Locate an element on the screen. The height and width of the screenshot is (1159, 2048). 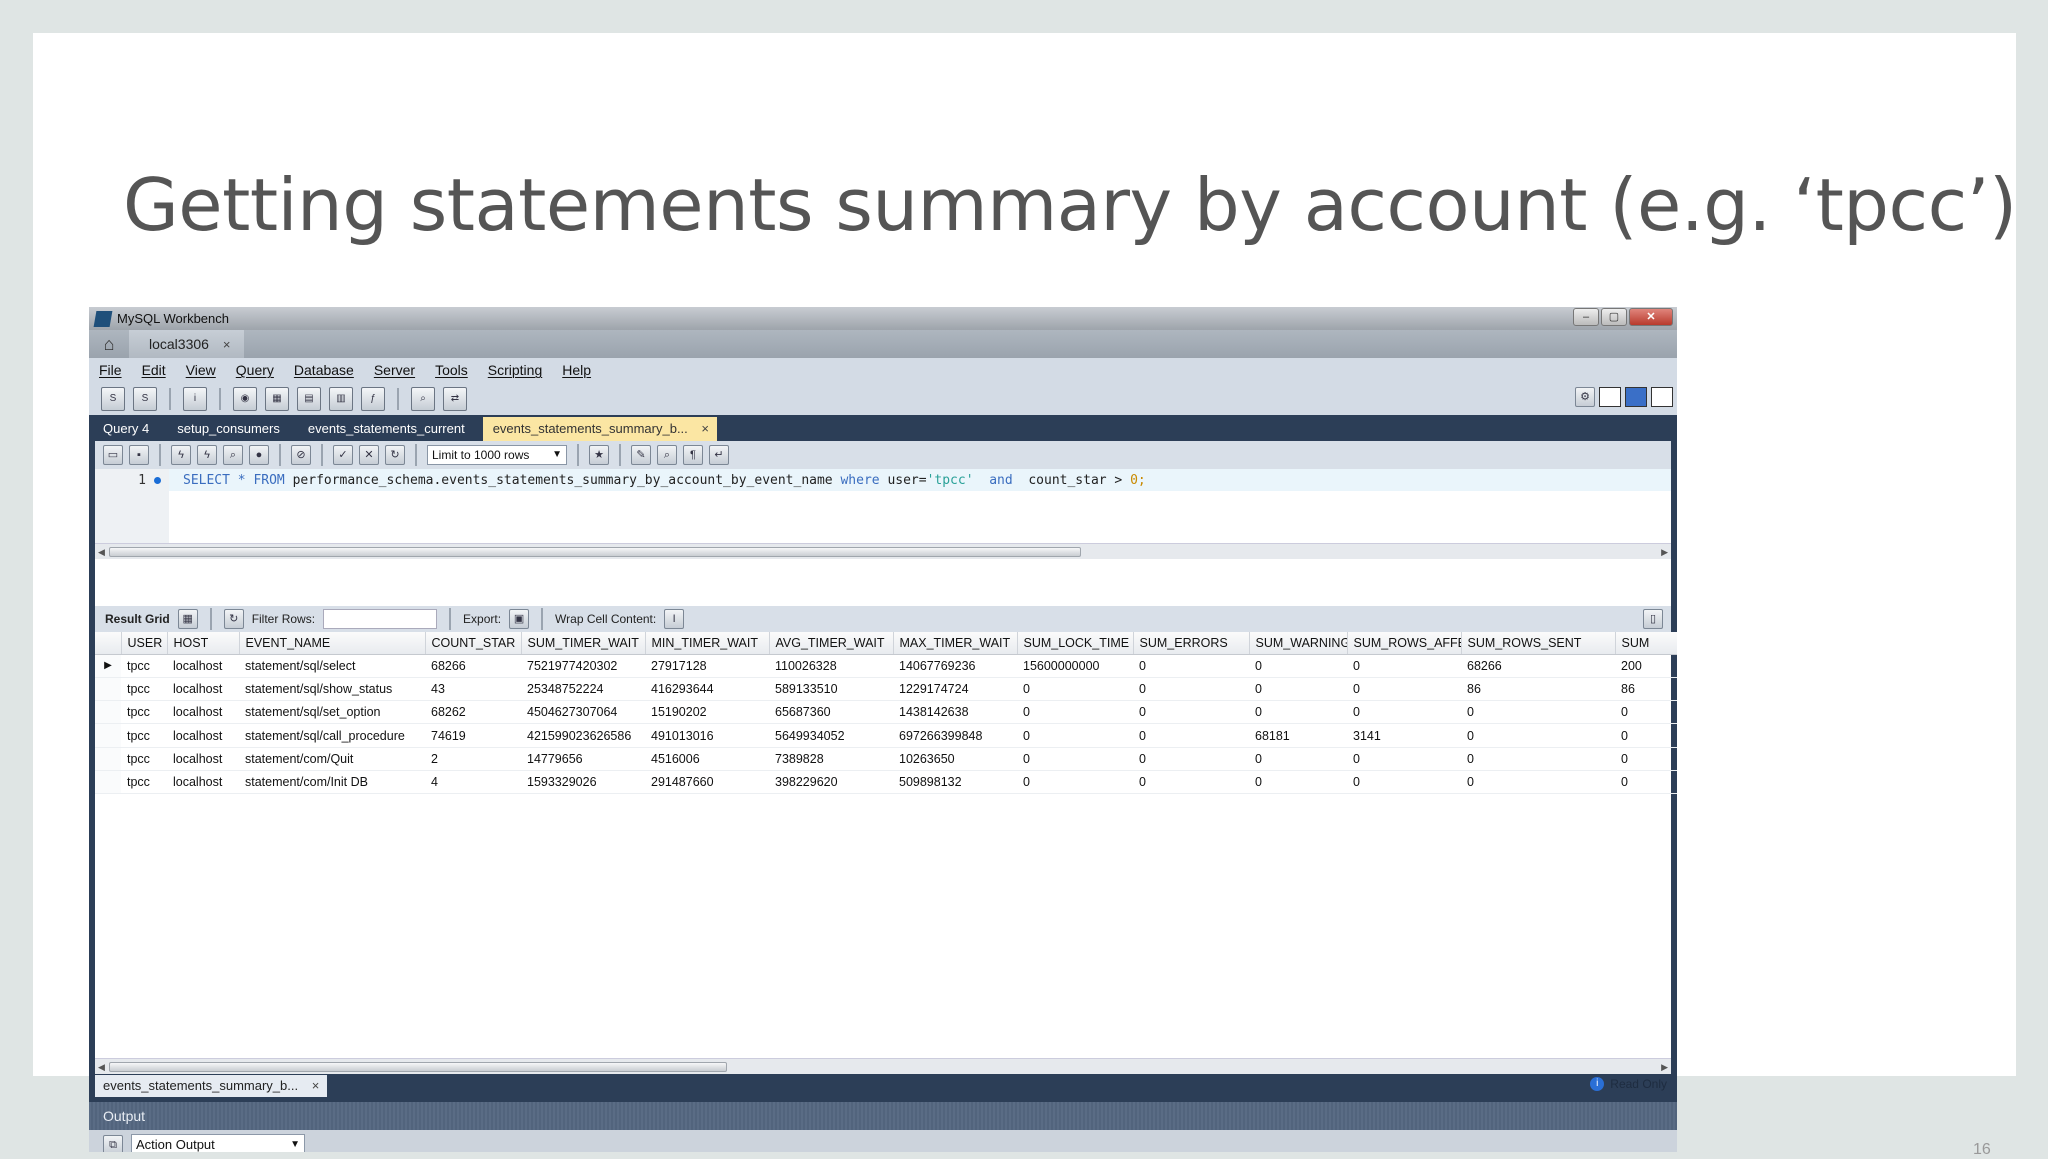
table-cell: 25348752224 is located at coordinates (583, 689).